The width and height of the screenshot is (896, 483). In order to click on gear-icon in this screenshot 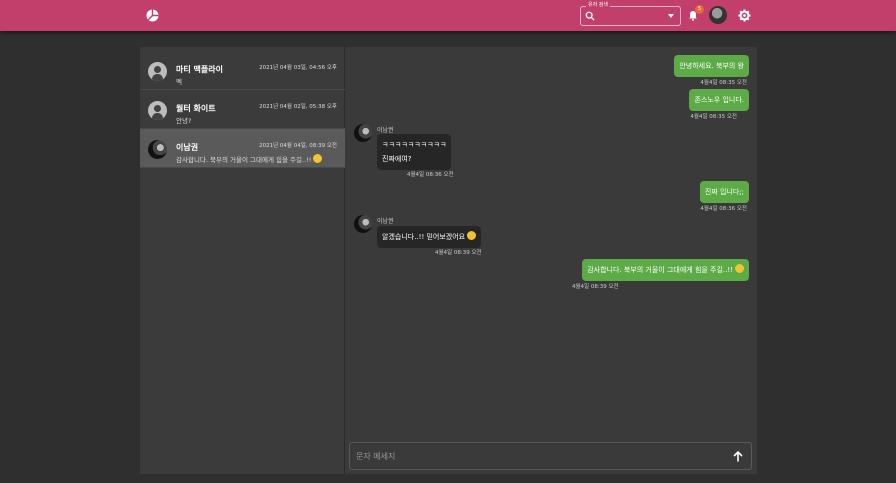, I will do `click(744, 15)`.